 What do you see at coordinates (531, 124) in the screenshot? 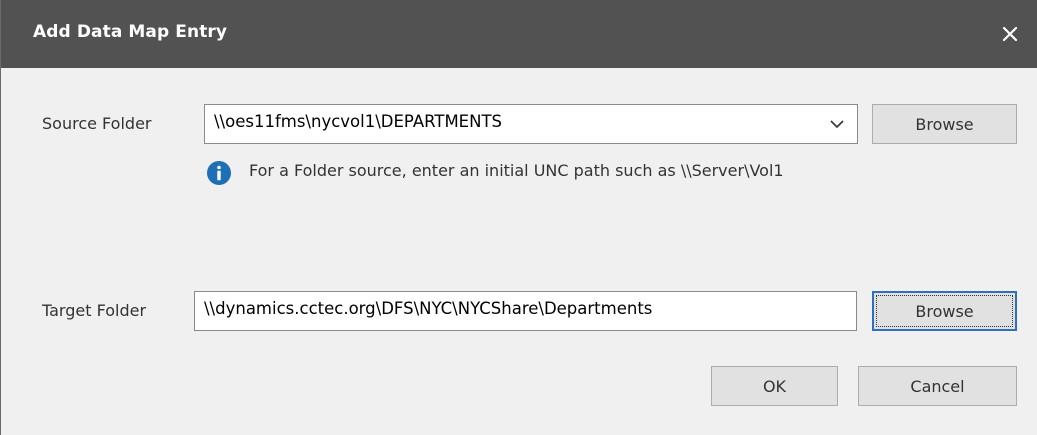
I see `source-folder-combobox: \\oes11fms\nycvol1\DEPARTMENTS` at bounding box center [531, 124].